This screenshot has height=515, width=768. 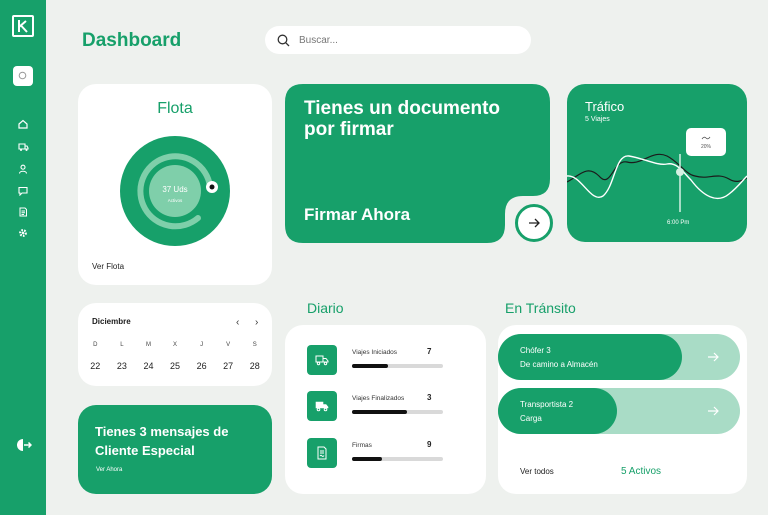 I want to click on calendar-weekdays: D L M X J V S, so click(x=175, y=345).